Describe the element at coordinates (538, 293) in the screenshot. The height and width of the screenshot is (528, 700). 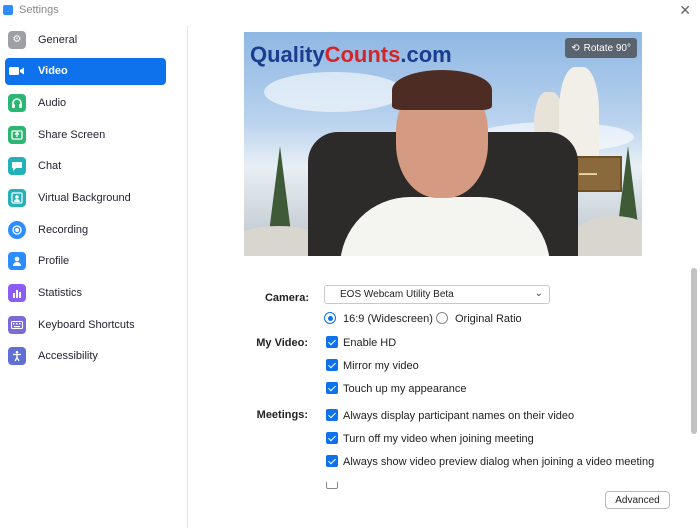
I see `chevron-down-icon: ⌄` at that location.